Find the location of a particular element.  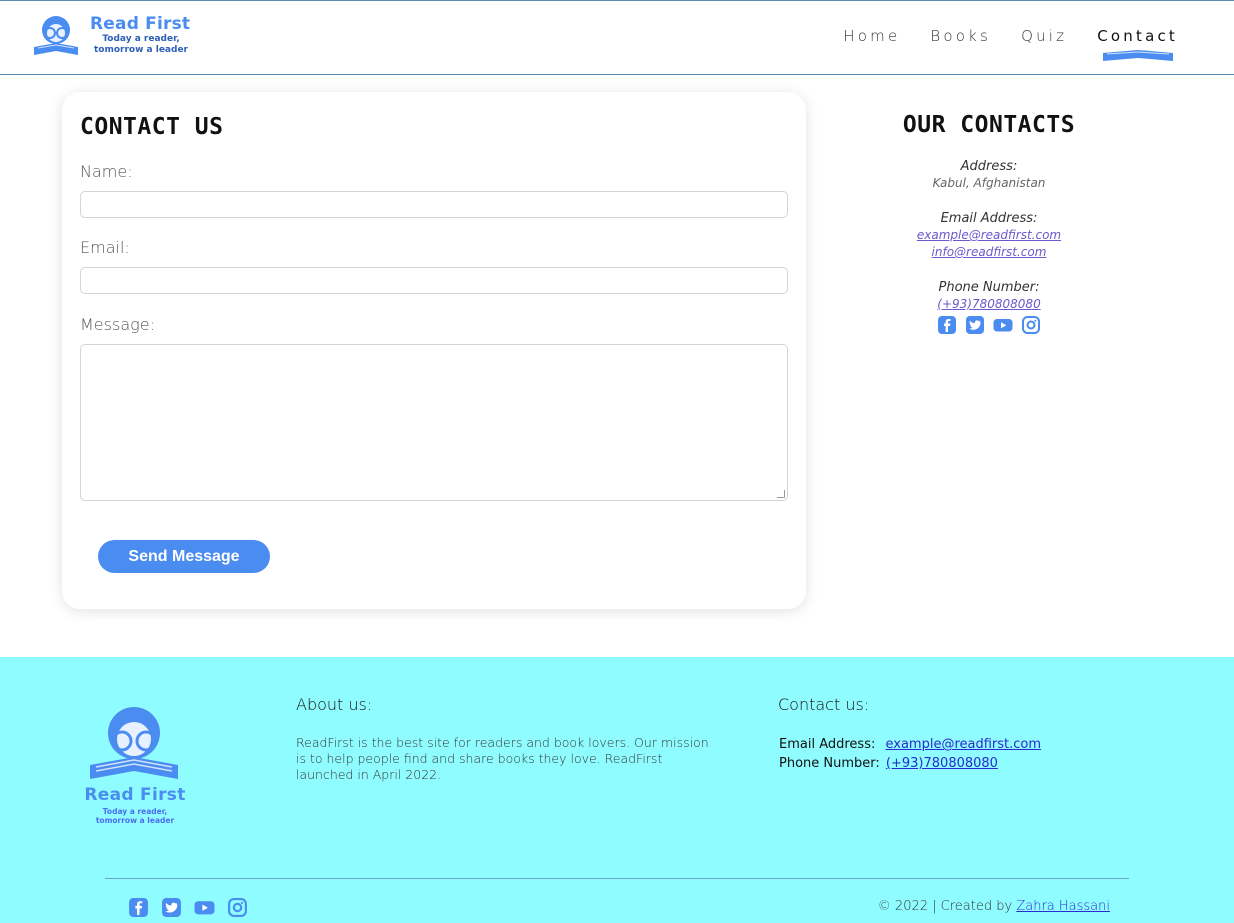

footer-phone-link: (+93)780808080 is located at coordinates (942, 763).